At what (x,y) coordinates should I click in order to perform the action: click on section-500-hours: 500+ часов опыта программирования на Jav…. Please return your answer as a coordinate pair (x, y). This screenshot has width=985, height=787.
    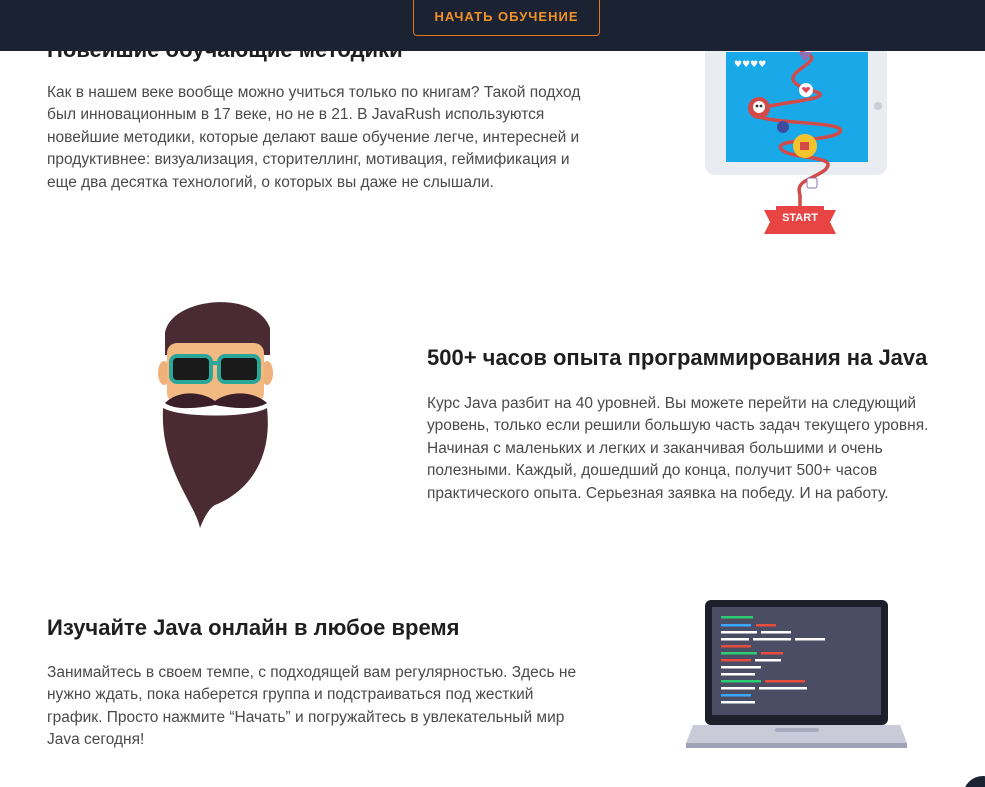
    Looking at the image, I should click on (697, 424).